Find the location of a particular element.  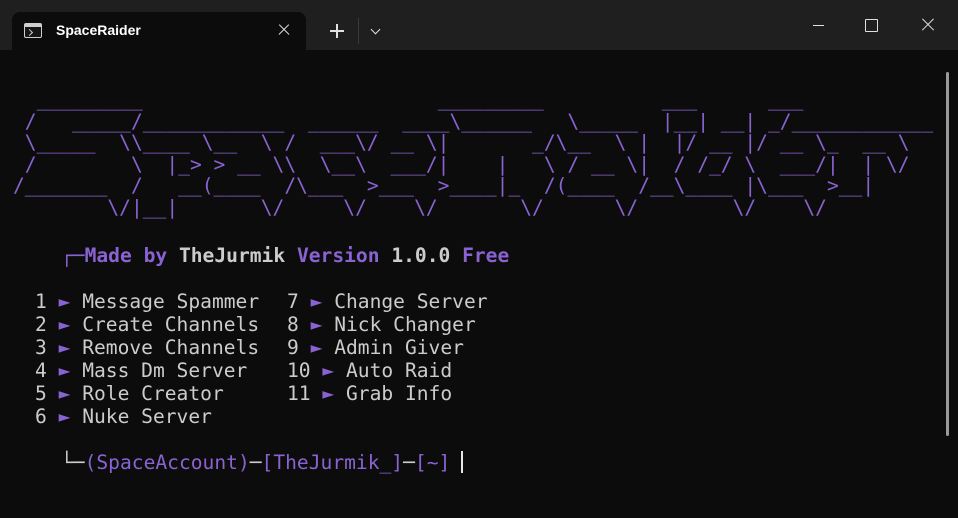

menu-item: 4 ► Mass Dm Server is located at coordinates (141, 370).